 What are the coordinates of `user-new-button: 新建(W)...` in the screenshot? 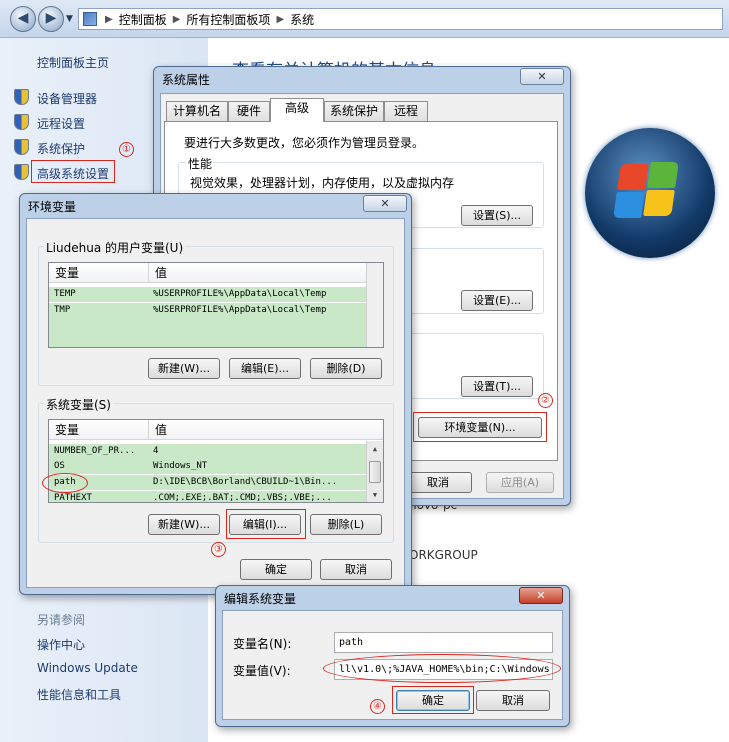 It's located at (184, 368).